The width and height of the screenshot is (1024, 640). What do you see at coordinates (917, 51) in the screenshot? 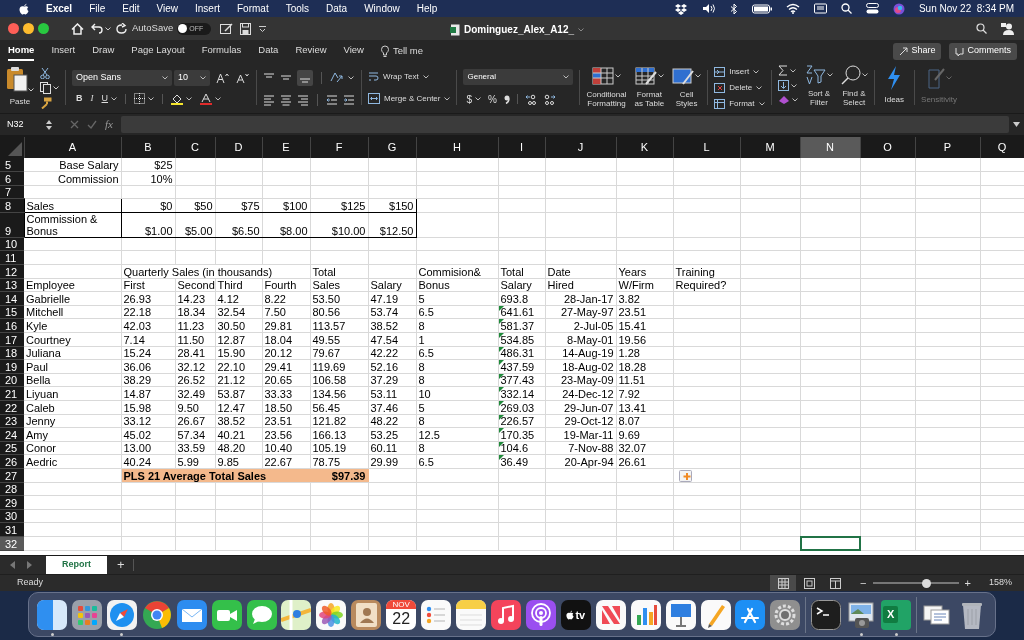
I see `share-button: Share` at bounding box center [917, 51].